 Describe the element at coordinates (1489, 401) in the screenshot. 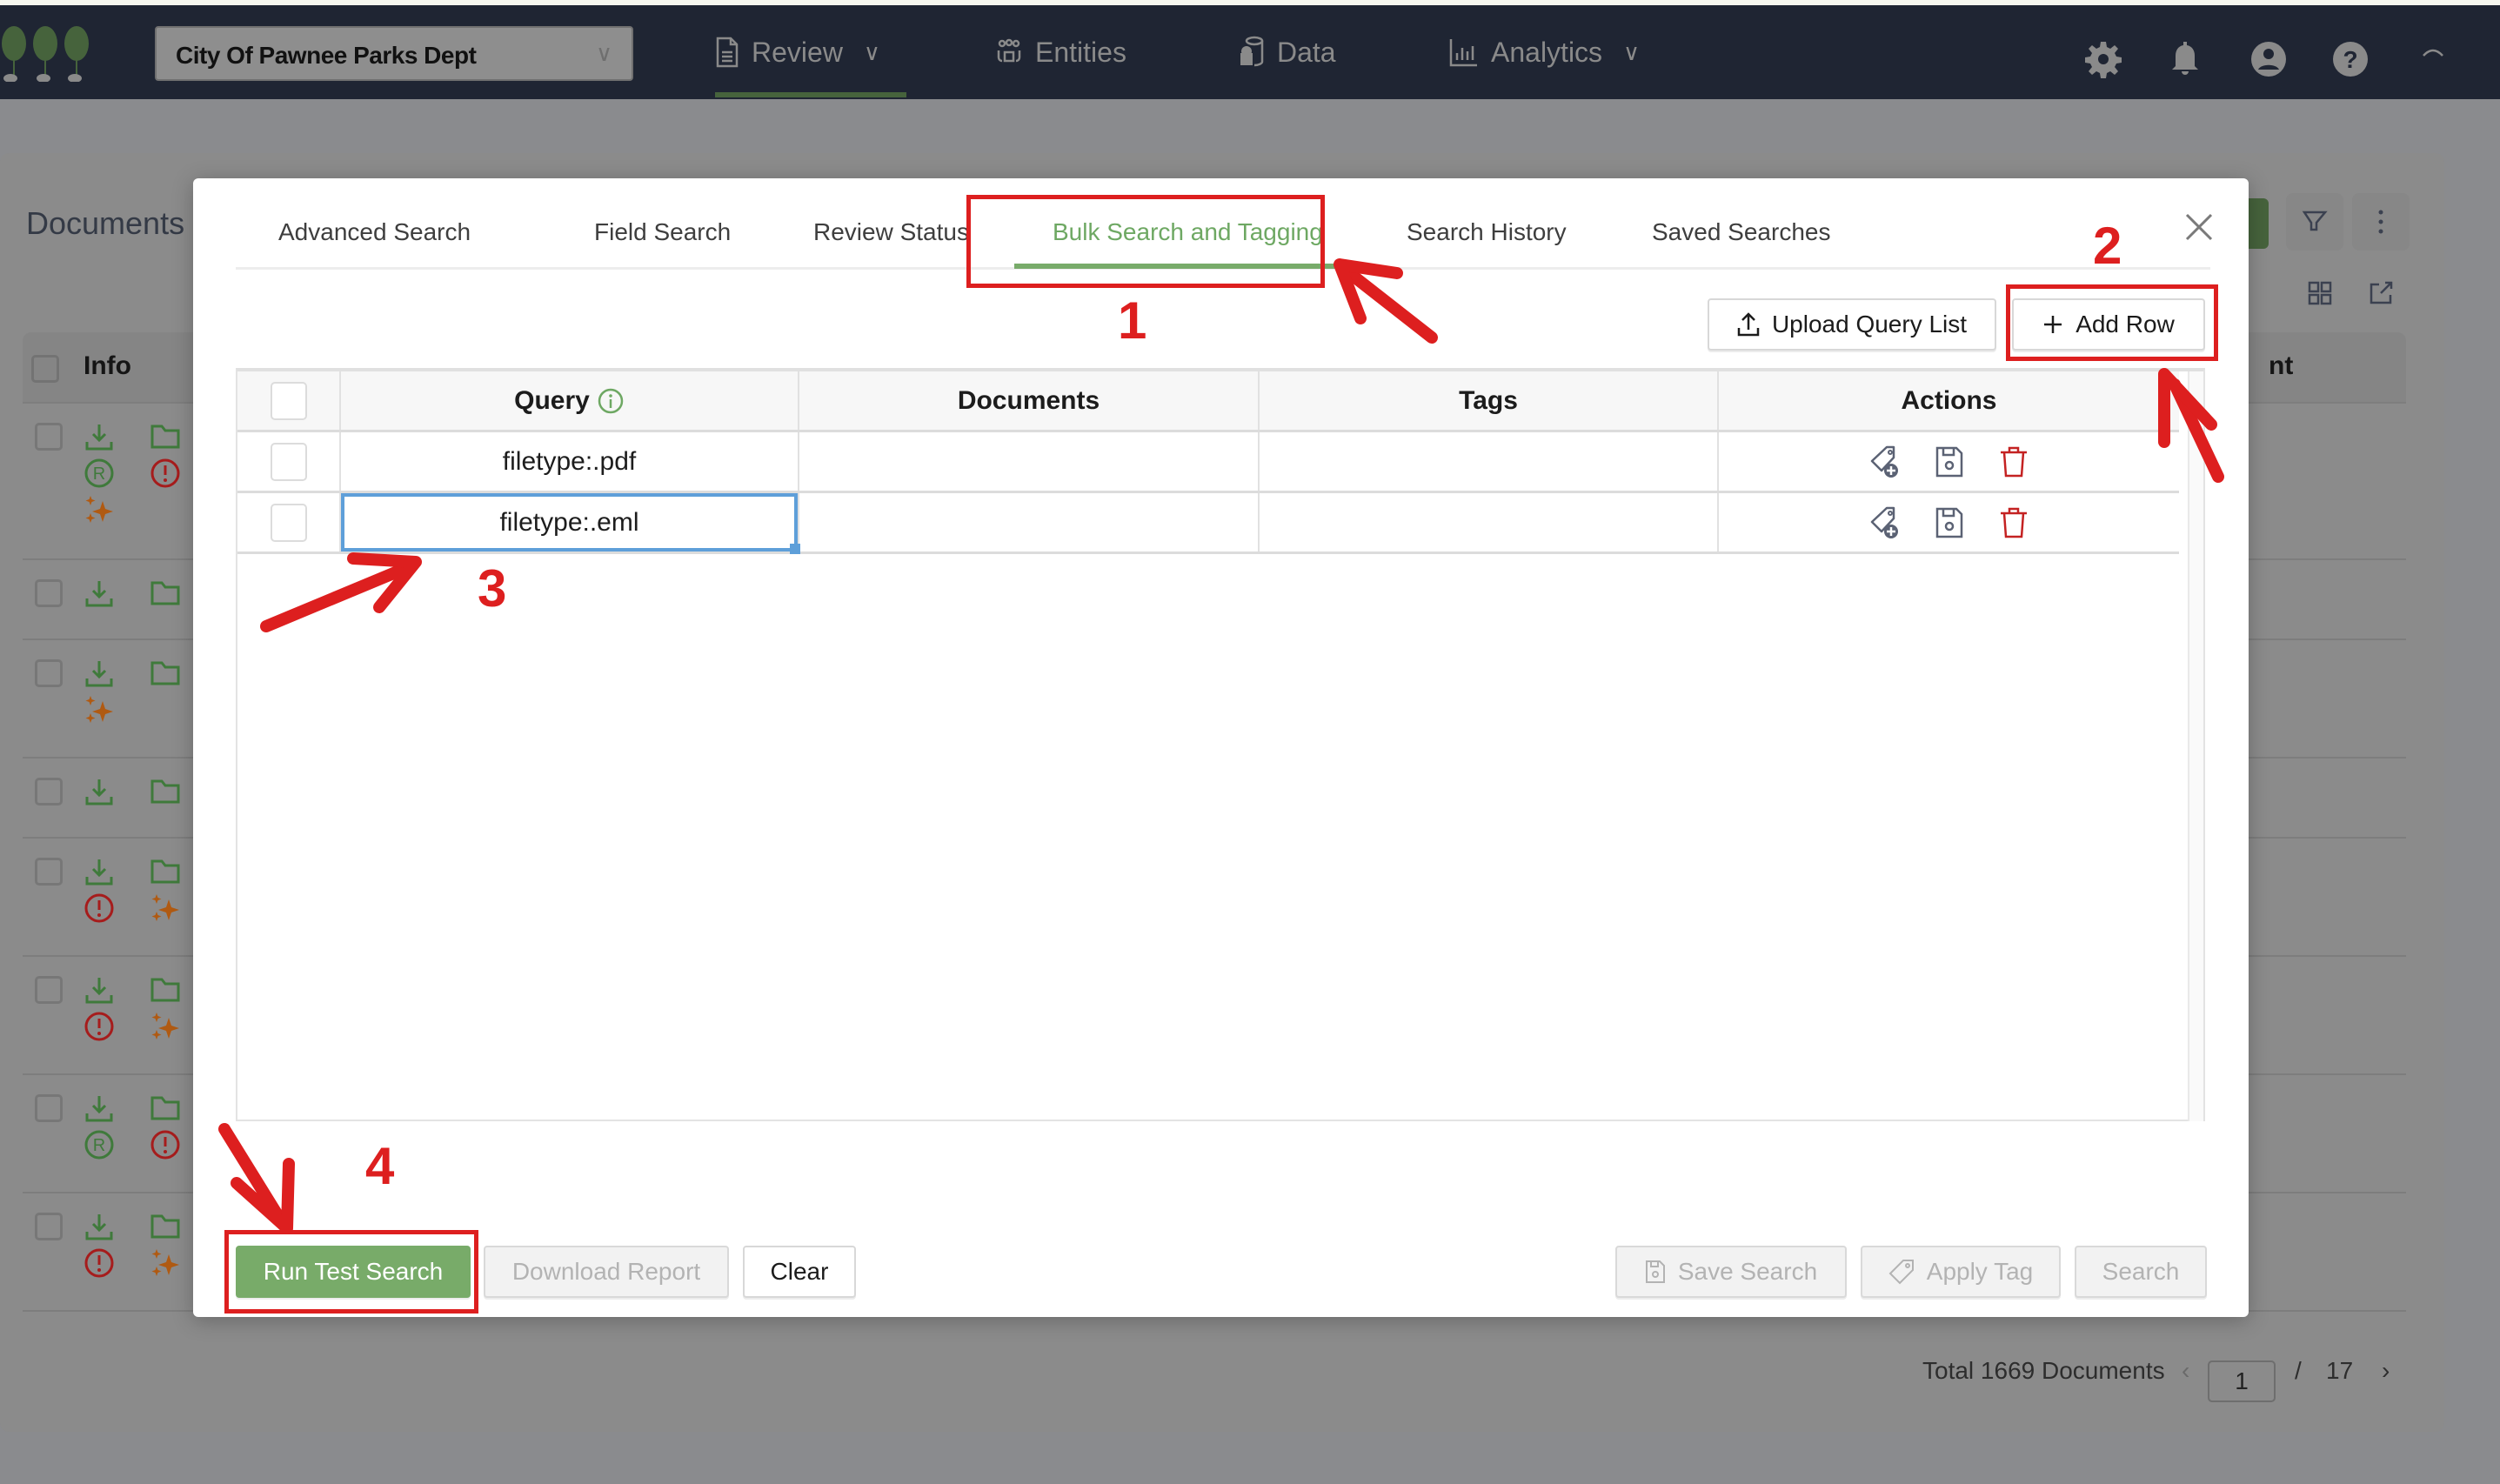

I see `header-tags: Tags` at that location.